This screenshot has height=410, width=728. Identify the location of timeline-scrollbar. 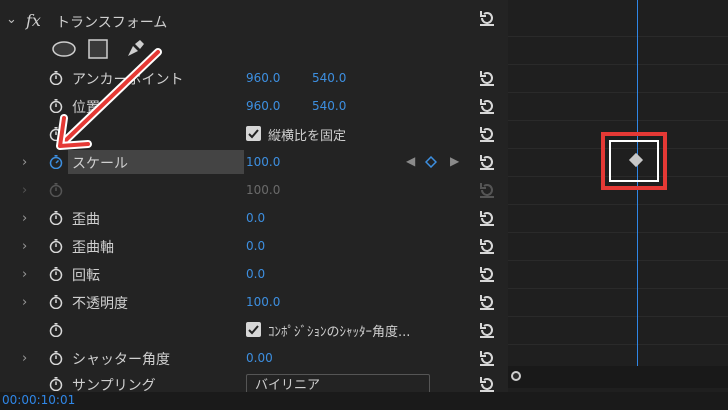
(618, 377).